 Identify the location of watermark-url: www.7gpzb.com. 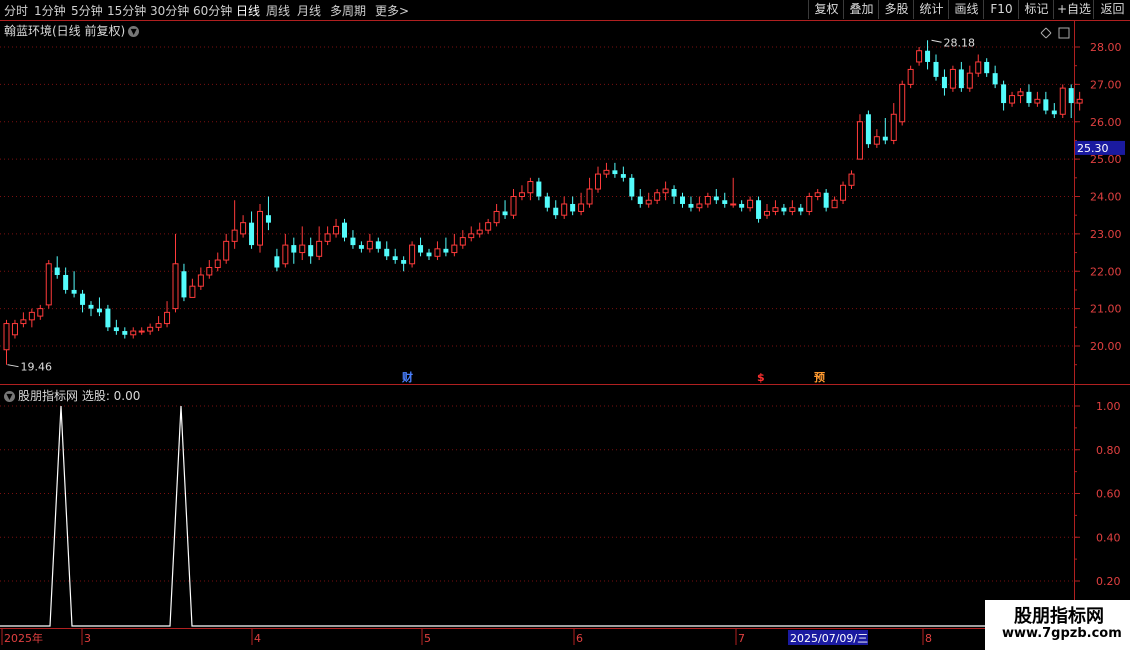
(1062, 633).